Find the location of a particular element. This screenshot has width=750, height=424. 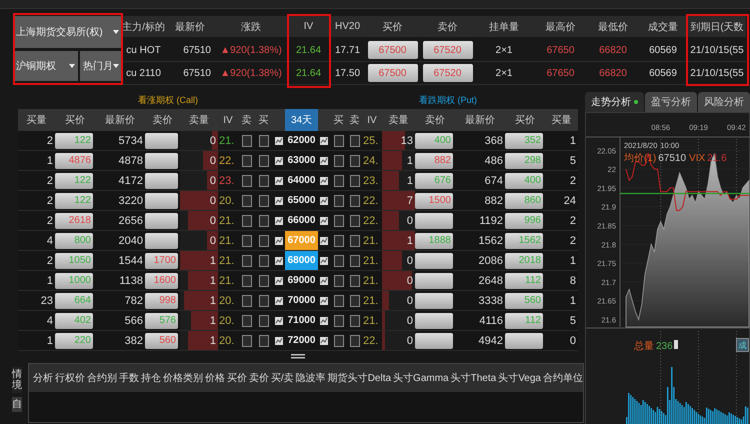

strike-cell: 65000 is located at coordinates (301, 200).